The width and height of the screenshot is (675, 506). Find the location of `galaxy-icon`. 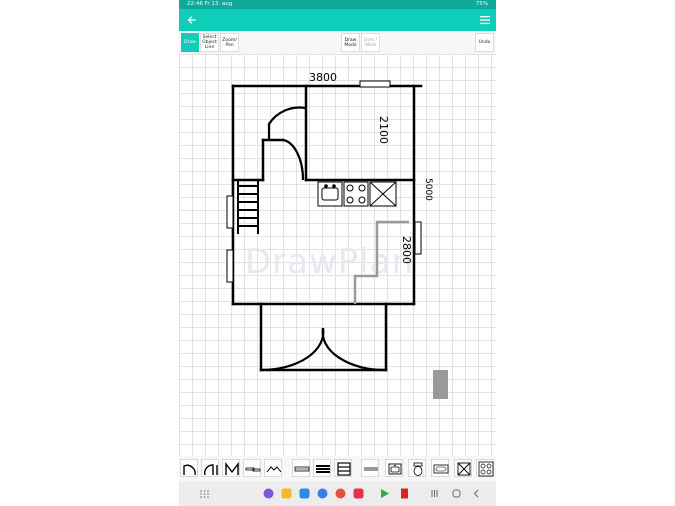

galaxy-icon is located at coordinates (268, 493).